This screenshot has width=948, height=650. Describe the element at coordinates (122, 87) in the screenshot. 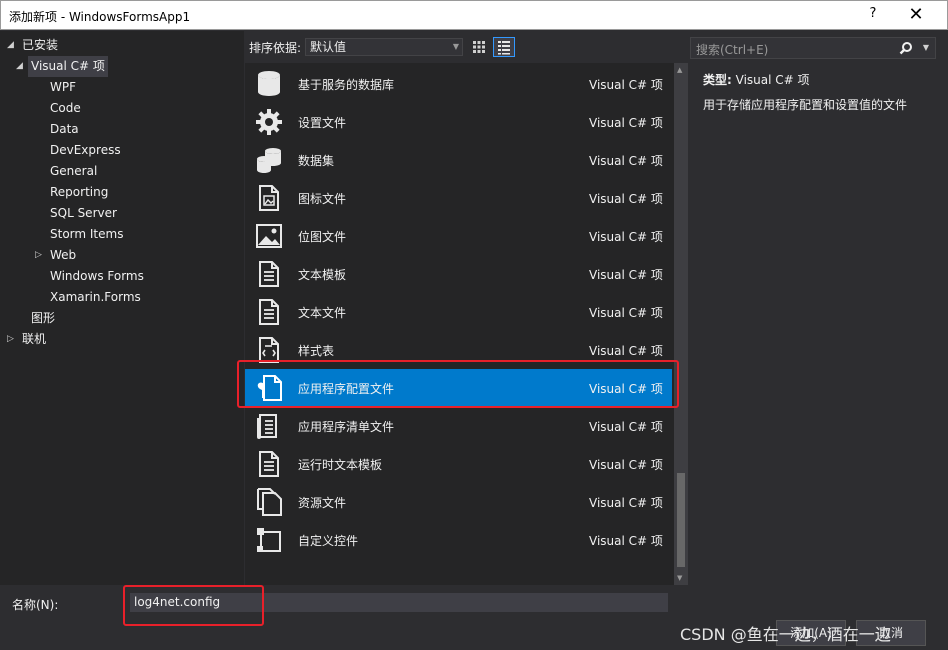

I see `tree-item: WPF` at that location.